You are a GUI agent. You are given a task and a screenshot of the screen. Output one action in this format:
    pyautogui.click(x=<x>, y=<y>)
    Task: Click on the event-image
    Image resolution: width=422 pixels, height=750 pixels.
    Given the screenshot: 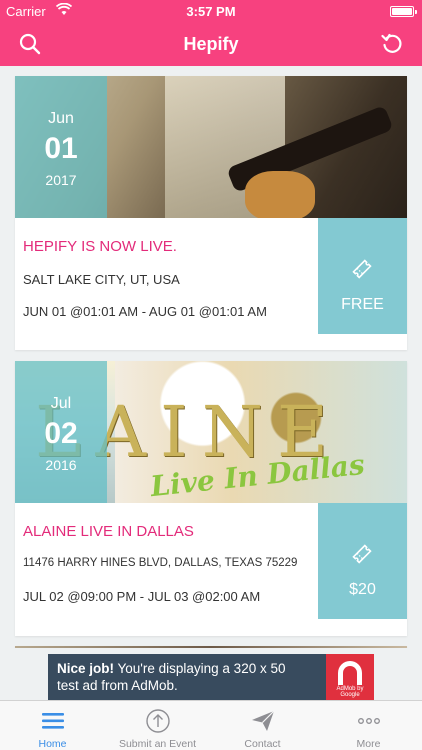 What is the action you would take?
    pyautogui.click(x=211, y=647)
    